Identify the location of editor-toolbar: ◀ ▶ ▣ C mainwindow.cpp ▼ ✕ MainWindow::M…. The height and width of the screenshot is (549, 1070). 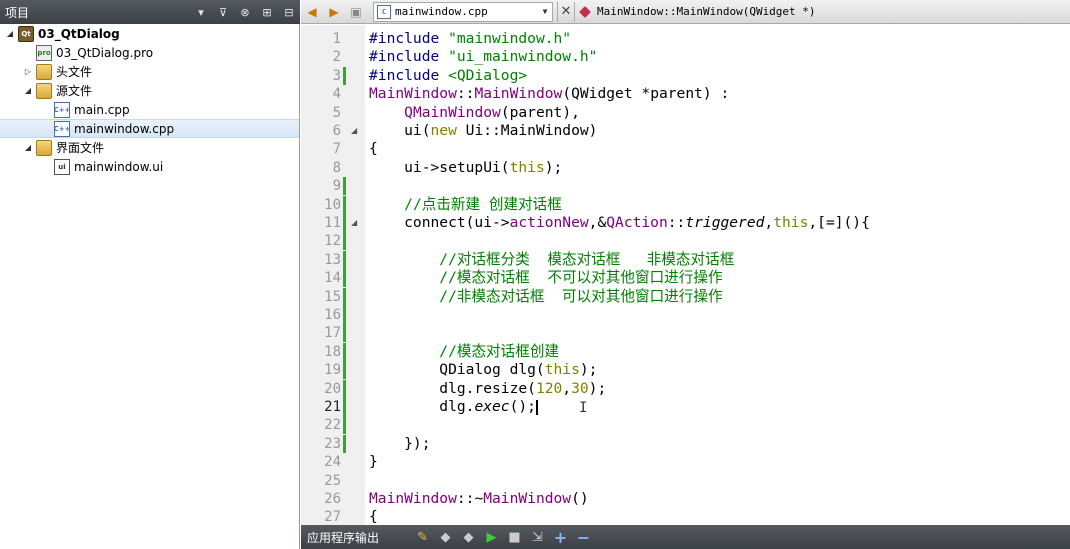
(685, 12).